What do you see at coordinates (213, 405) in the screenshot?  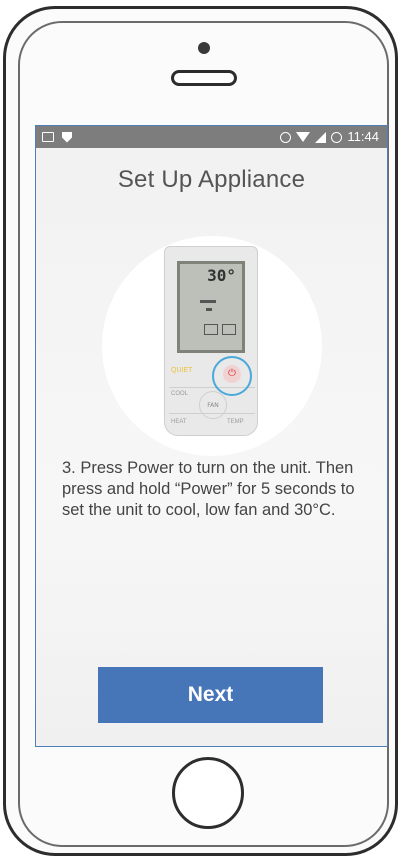 I see `fan-button: FAN` at bounding box center [213, 405].